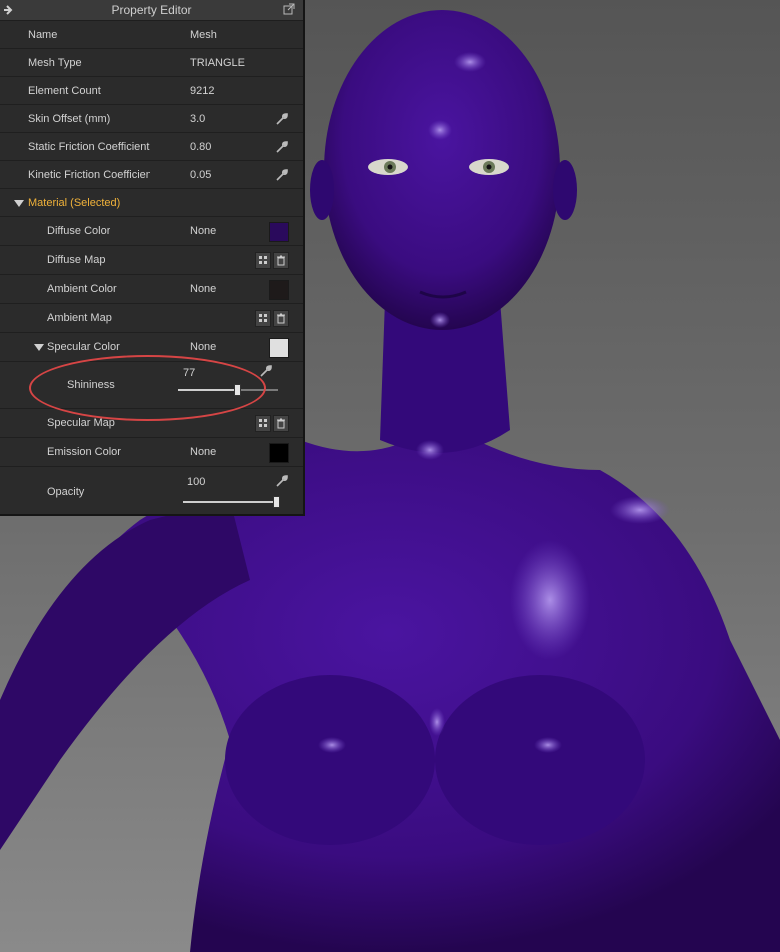 Image resolution: width=780 pixels, height=952 pixels. Describe the element at coordinates (151, 423) in the screenshot. I see `row-specular-map: Specular Map` at that location.